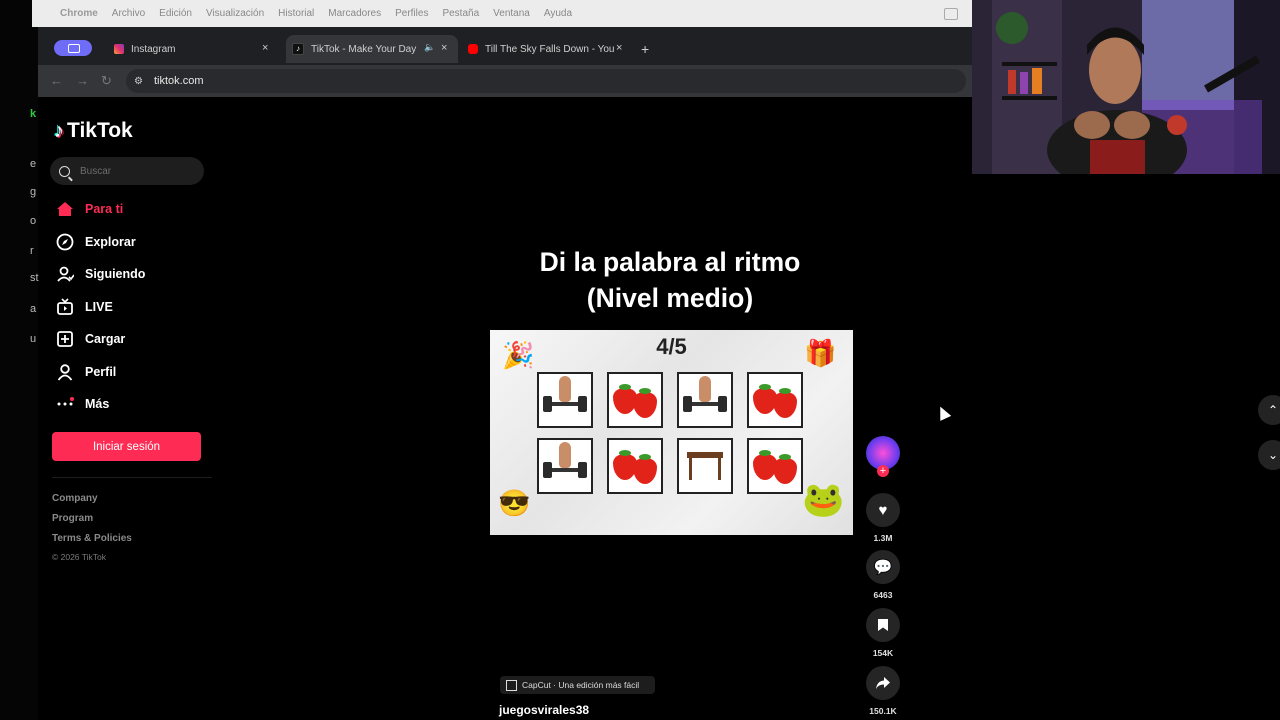  I want to click on like-button: ♥, so click(883, 510).